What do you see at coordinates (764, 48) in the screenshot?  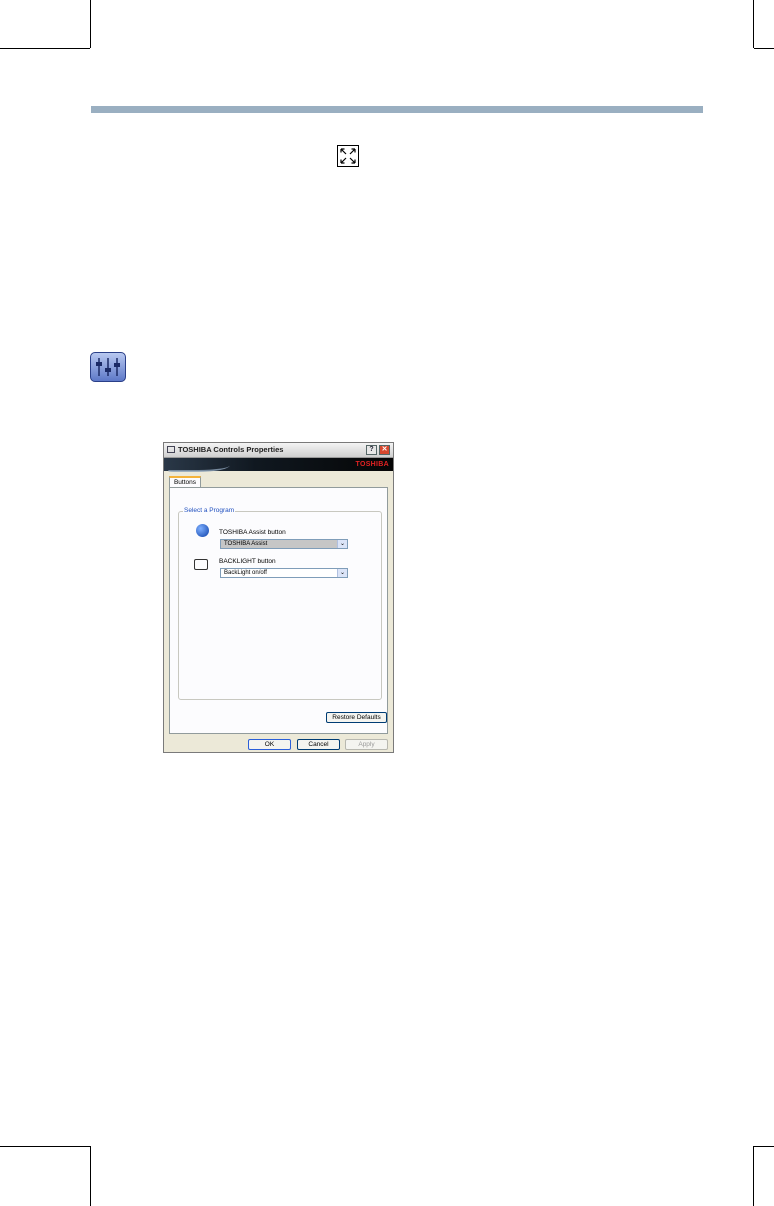 I see `crop-mark-top-right-h` at bounding box center [764, 48].